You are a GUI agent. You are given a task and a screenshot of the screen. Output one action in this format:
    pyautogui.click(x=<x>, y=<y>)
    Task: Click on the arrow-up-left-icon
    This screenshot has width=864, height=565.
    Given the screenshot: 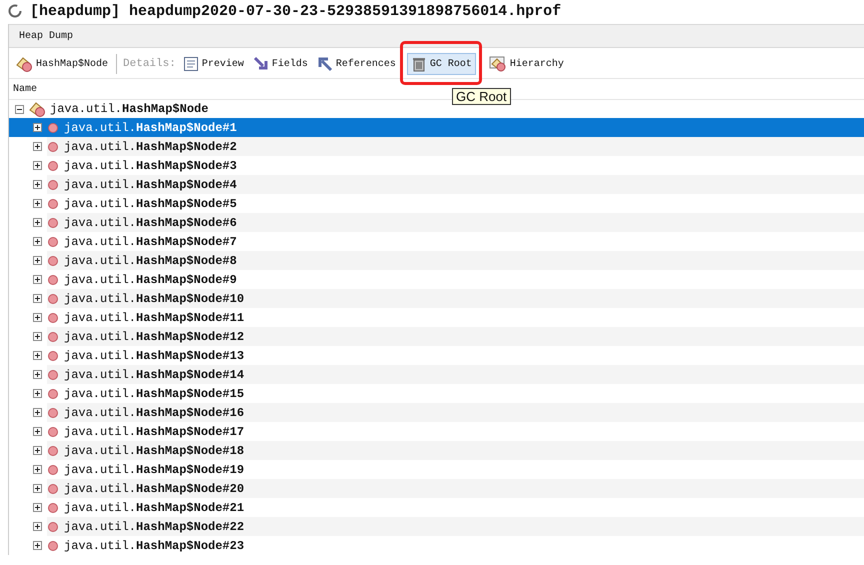 What is the action you would take?
    pyautogui.click(x=324, y=64)
    